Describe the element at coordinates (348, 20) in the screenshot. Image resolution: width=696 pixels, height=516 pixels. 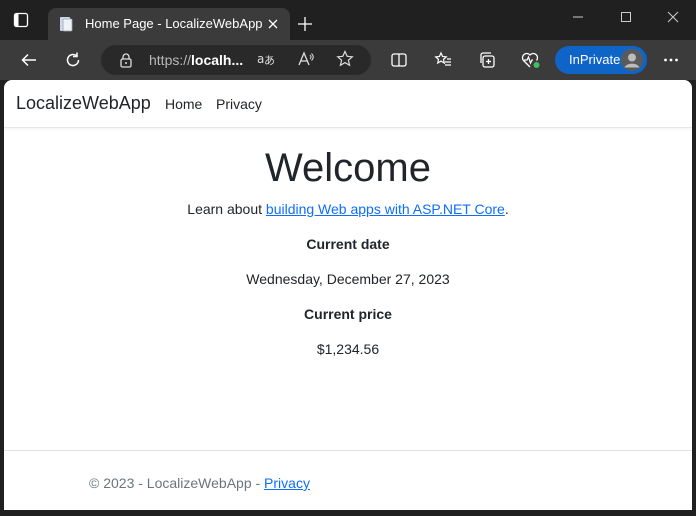
I see `tab-strip: Home Page - LocalizeWebApp` at that location.